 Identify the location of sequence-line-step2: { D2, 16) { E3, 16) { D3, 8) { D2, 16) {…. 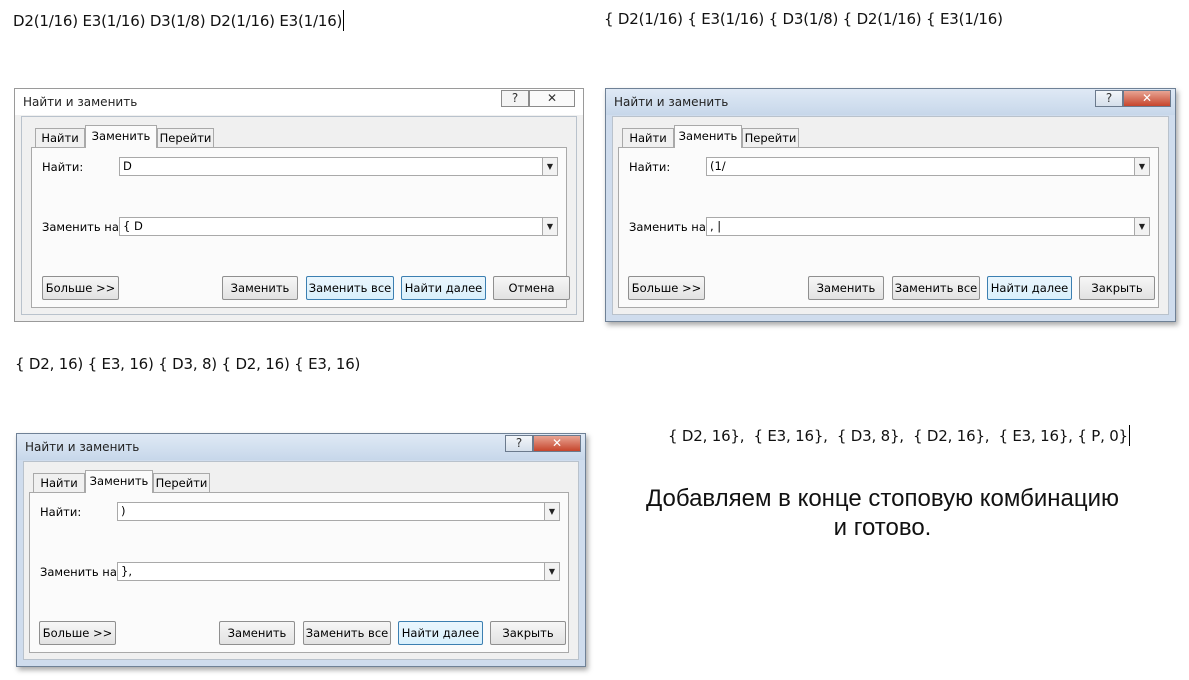
(188, 364).